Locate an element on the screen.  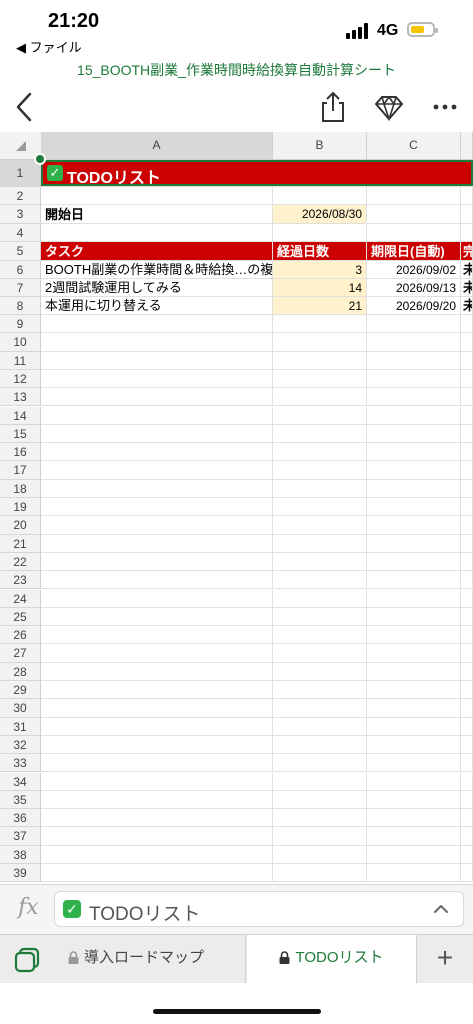
task-name-cell: BOOTH副業の作業時間＆時給換…の複 is located at coordinates (157, 270).